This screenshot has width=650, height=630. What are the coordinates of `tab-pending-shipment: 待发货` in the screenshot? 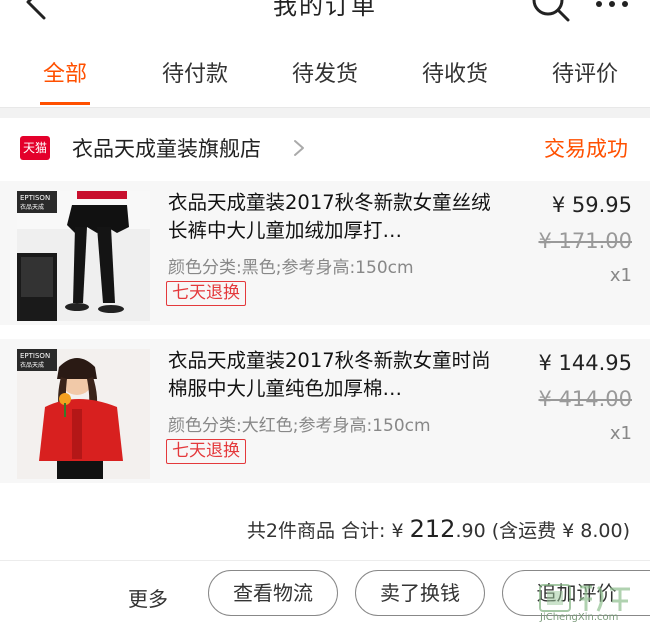 It's located at (325, 75).